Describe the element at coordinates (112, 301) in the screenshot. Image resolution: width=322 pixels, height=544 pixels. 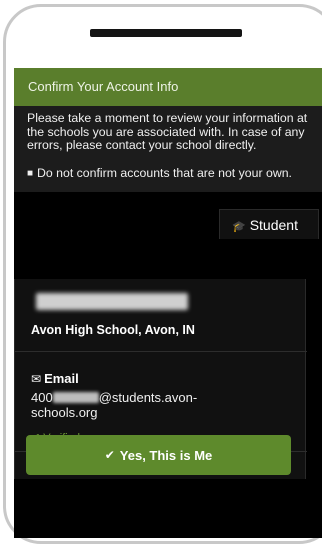
I see `redacted-name` at that location.